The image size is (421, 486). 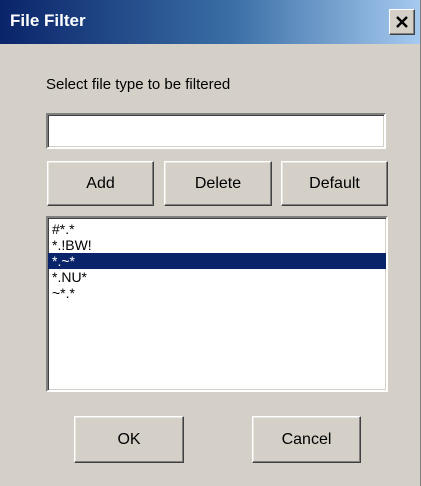 What do you see at coordinates (306, 439) in the screenshot?
I see `cancel-button: Cancel` at bounding box center [306, 439].